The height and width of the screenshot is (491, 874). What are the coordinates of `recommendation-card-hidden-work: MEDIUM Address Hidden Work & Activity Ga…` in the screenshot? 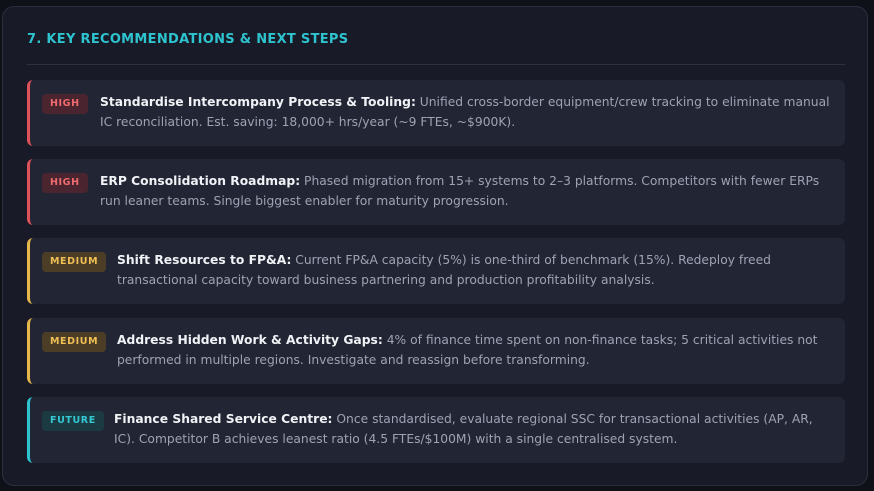 It's located at (436, 351).